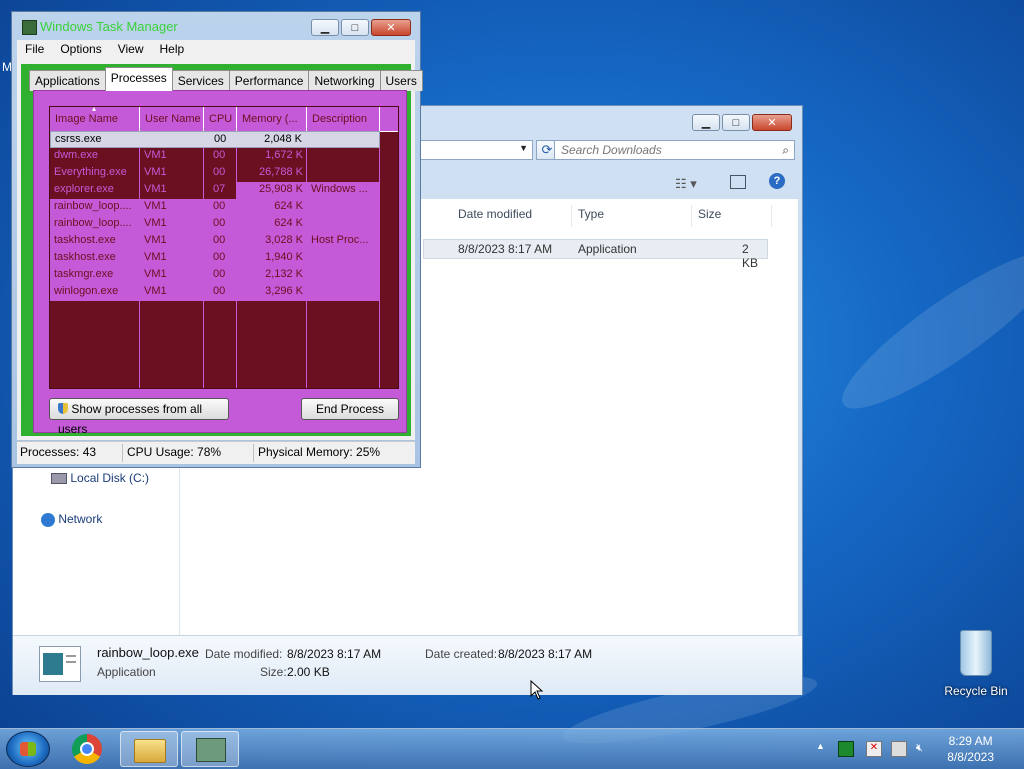 This screenshot has width=1024, height=769. What do you see at coordinates (475, 150) in the screenshot?
I see `address-bar: ▼` at bounding box center [475, 150].